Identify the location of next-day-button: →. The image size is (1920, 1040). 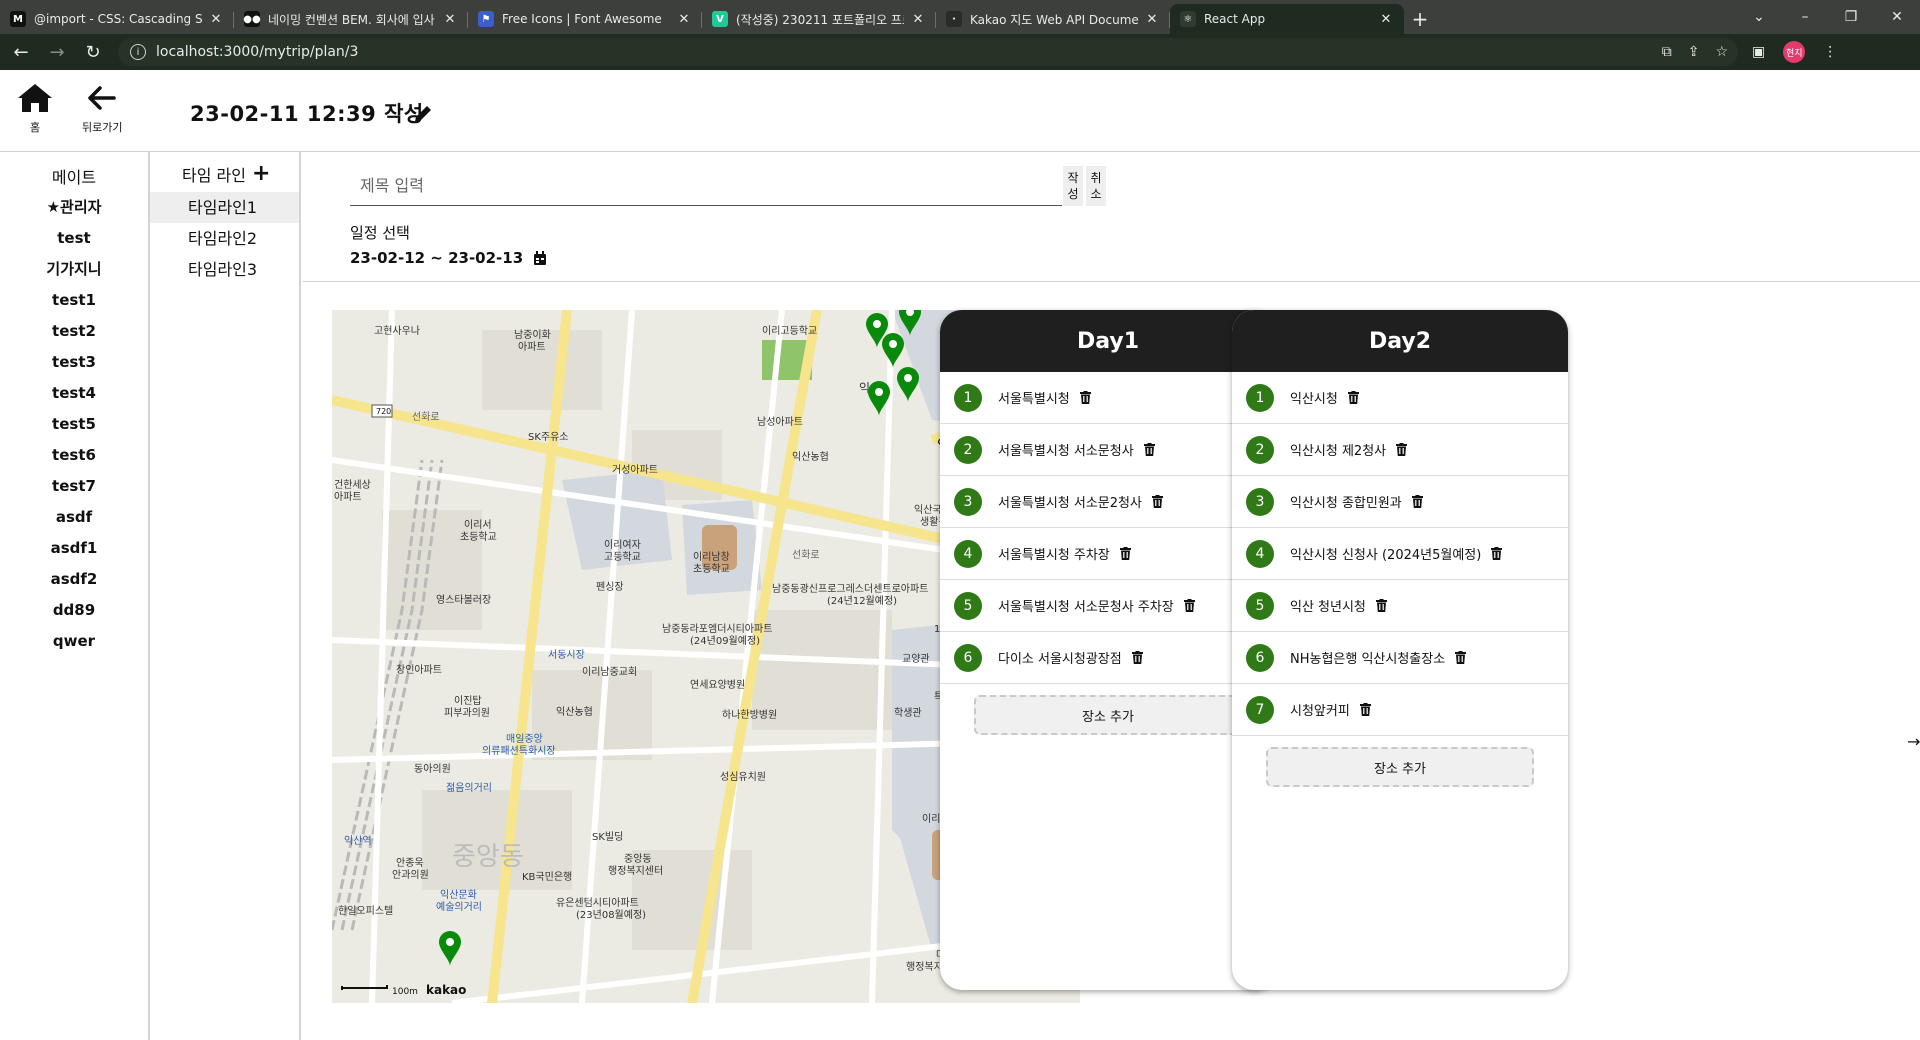
(1913, 741).